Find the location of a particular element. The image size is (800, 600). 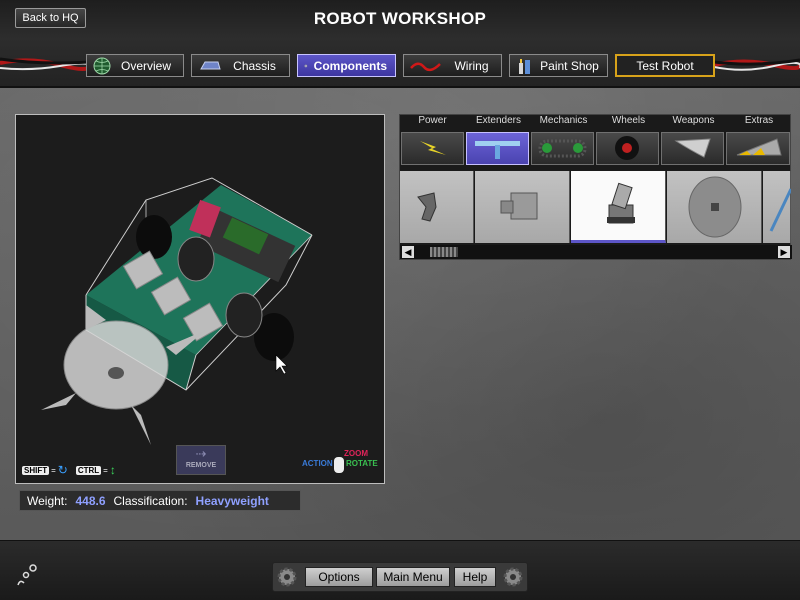

tab-test-robot: Test Robot is located at coordinates (665, 65).